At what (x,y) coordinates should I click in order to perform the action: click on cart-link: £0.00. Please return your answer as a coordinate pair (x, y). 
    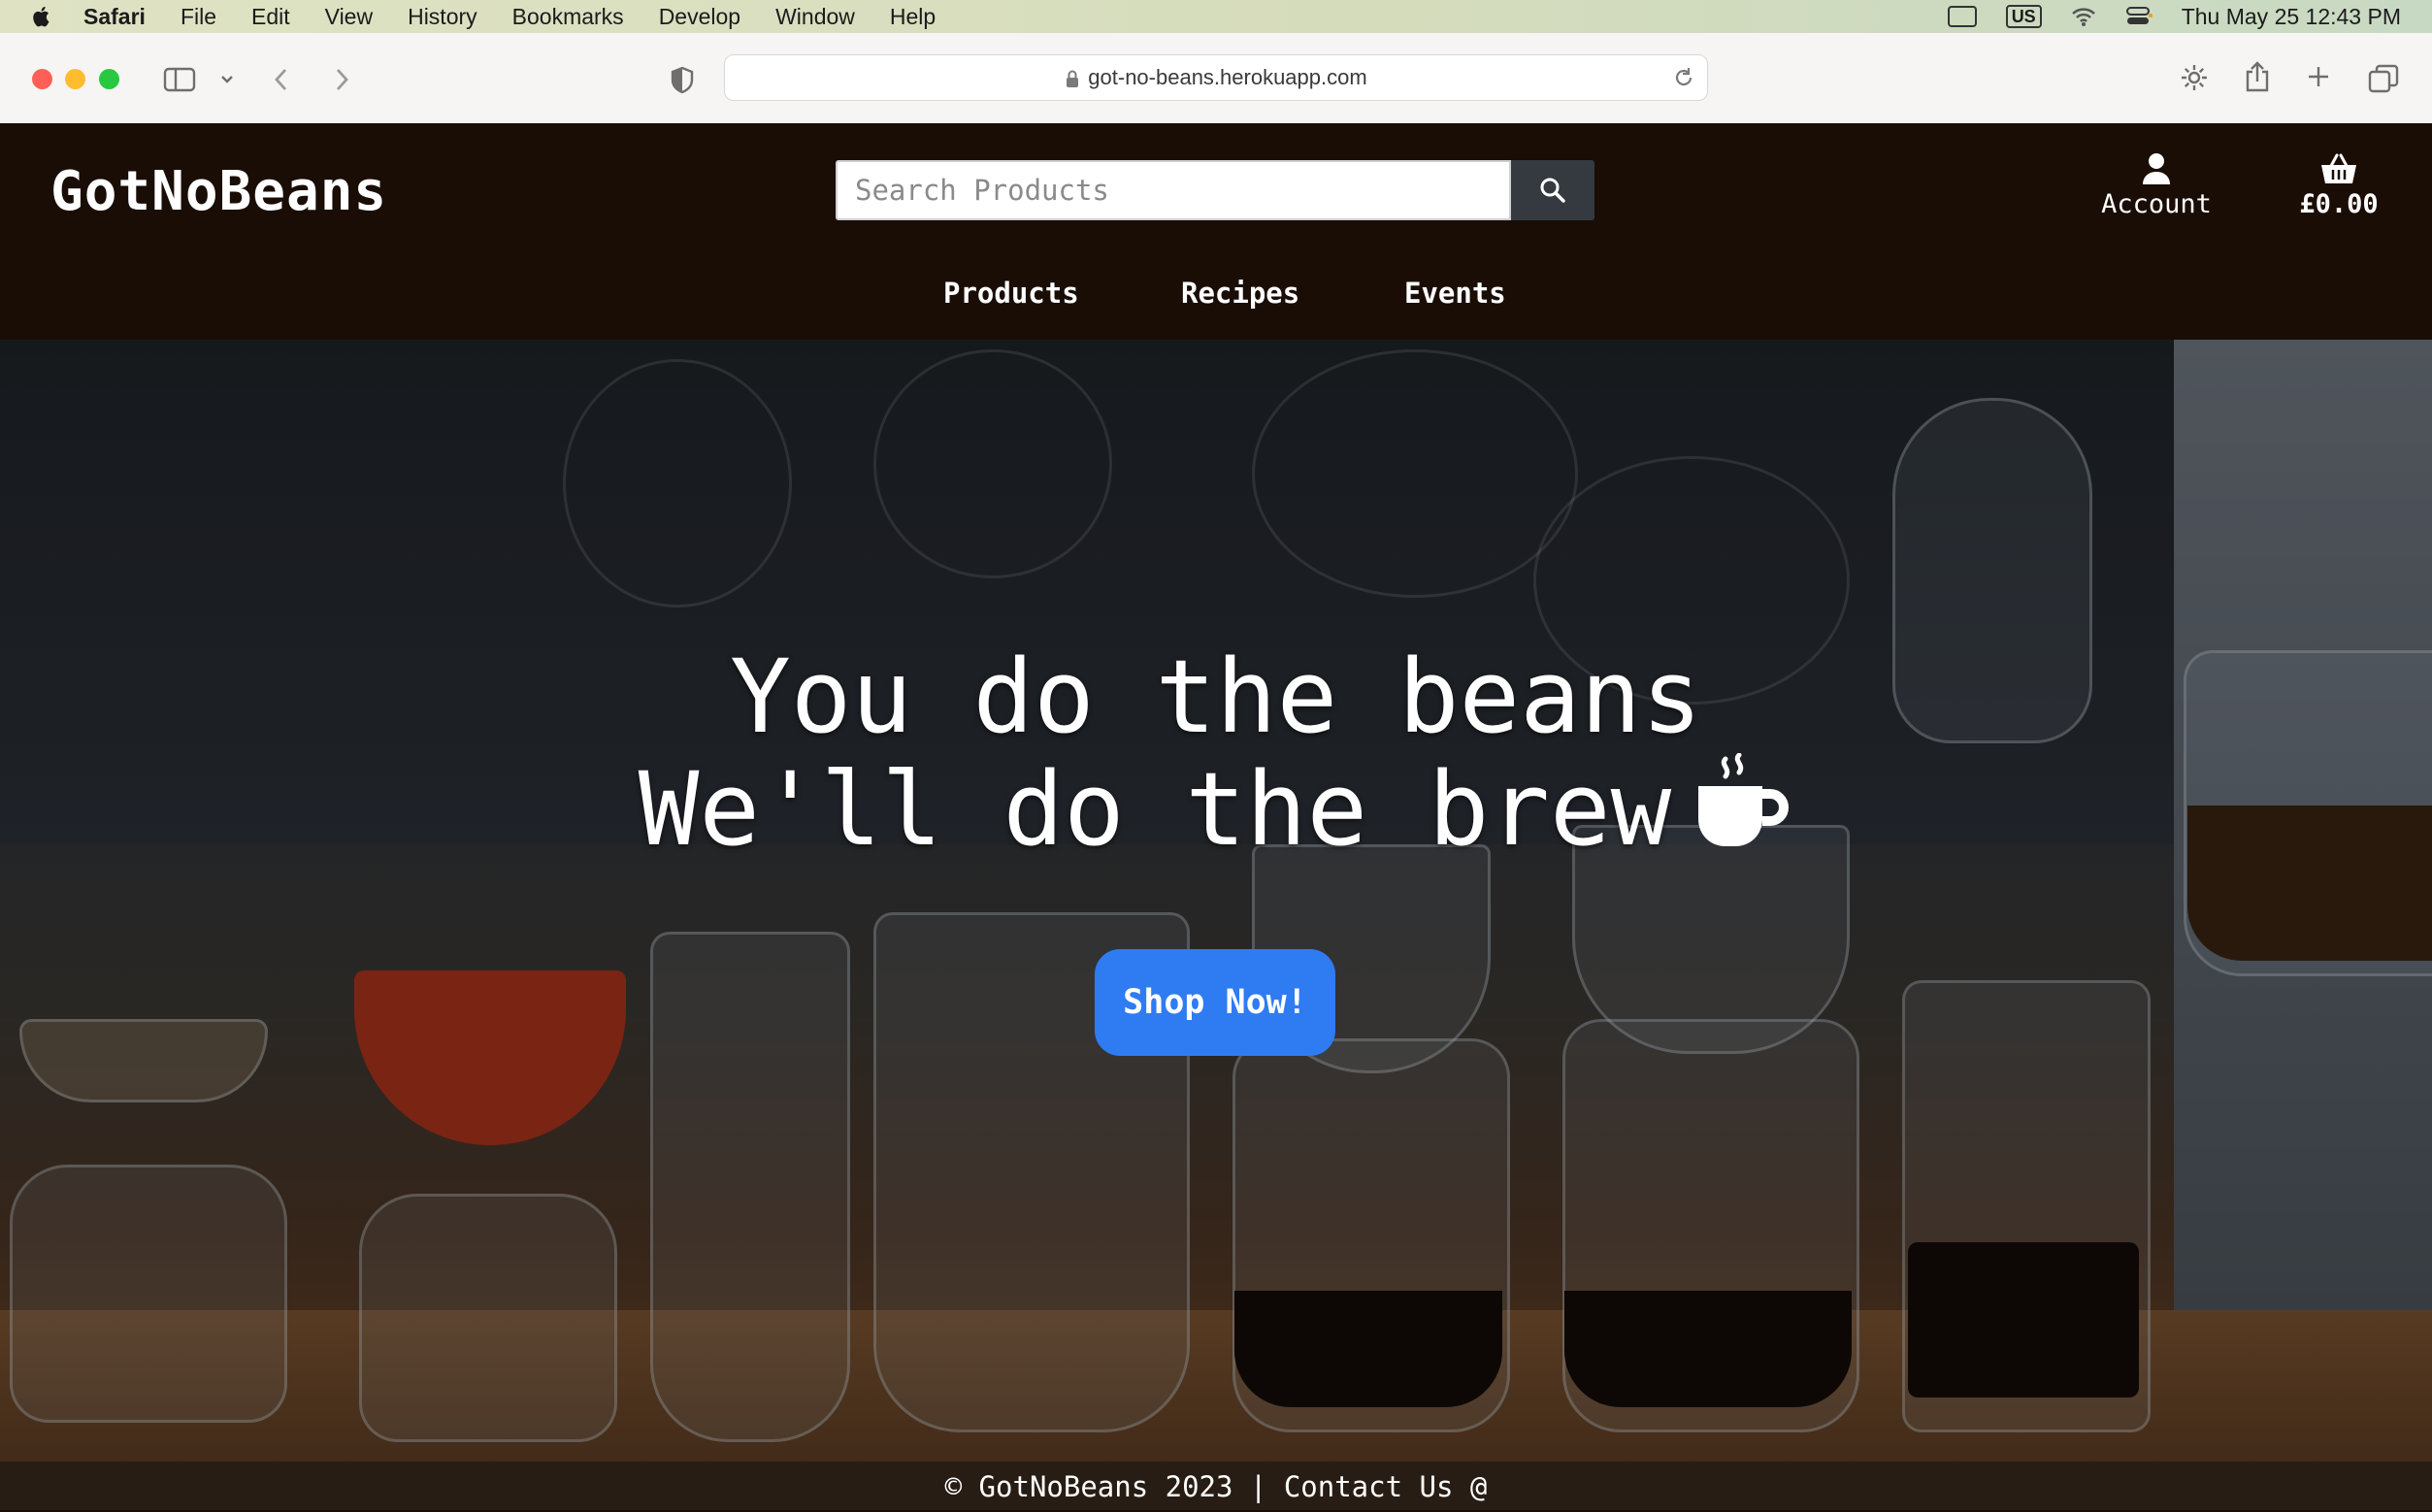
    Looking at the image, I should click on (2338, 186).